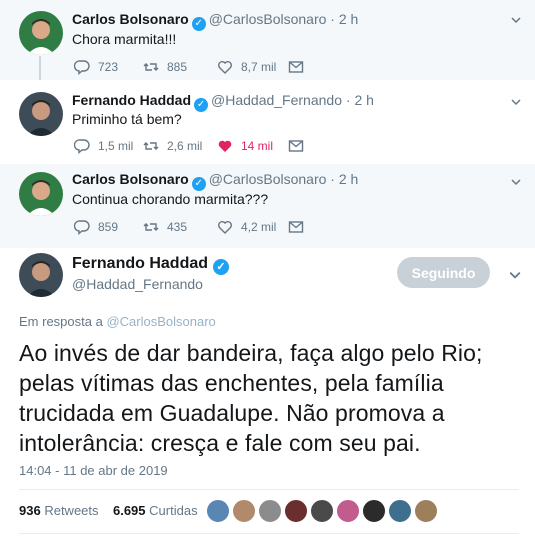  I want to click on reply-count: 1,5 mil, so click(116, 146).